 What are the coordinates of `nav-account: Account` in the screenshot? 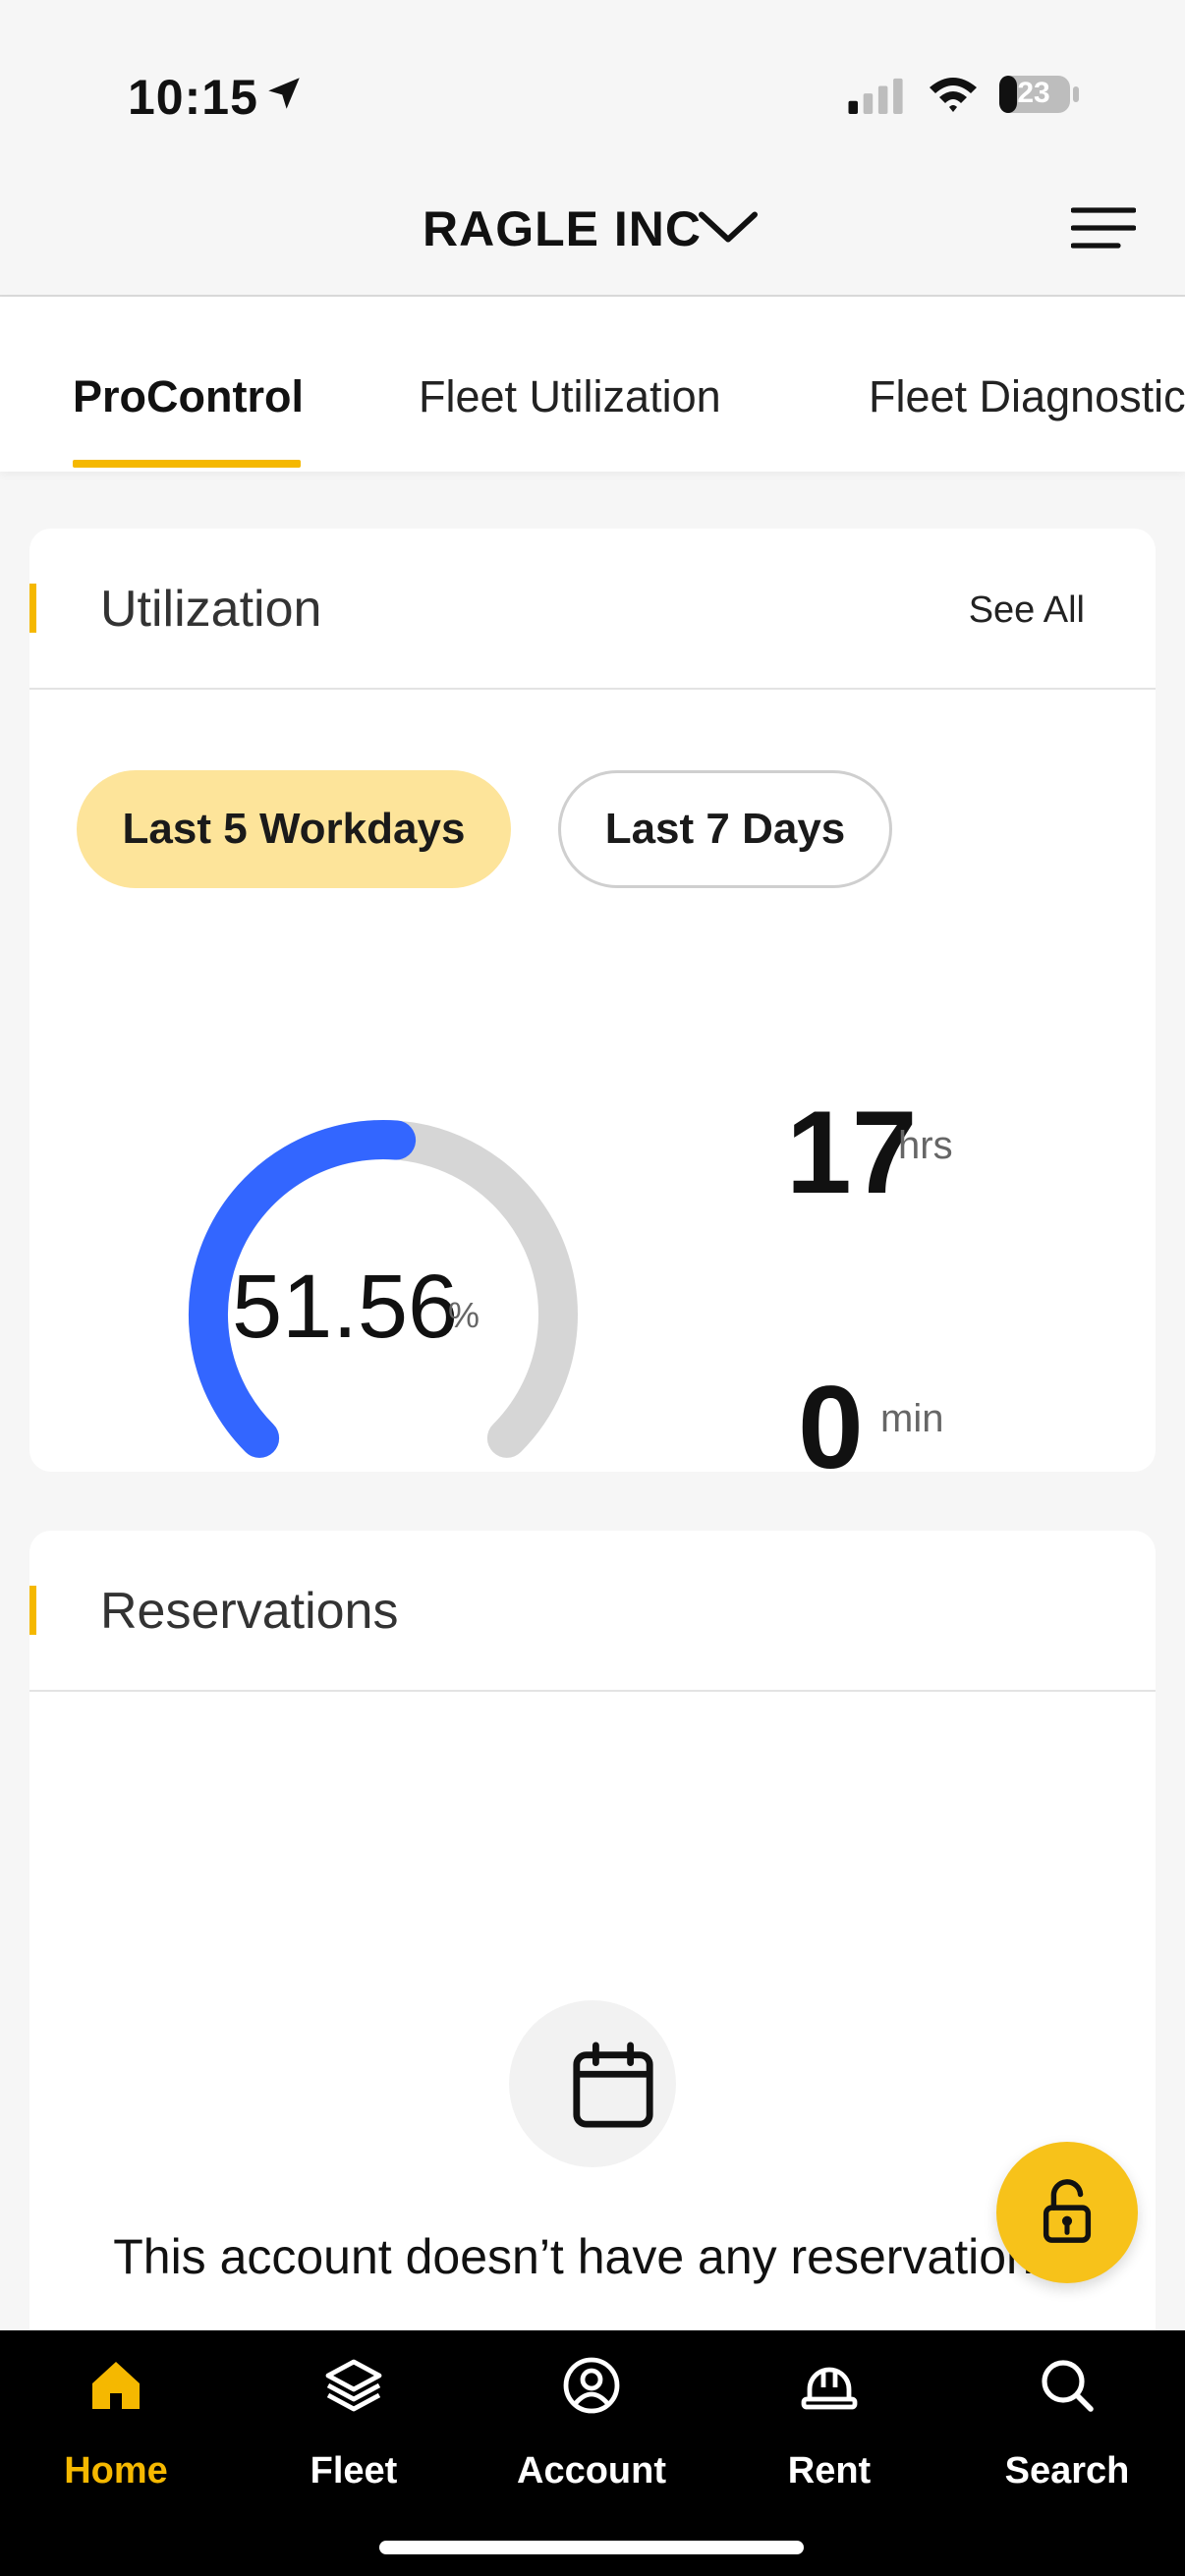 It's located at (592, 2434).